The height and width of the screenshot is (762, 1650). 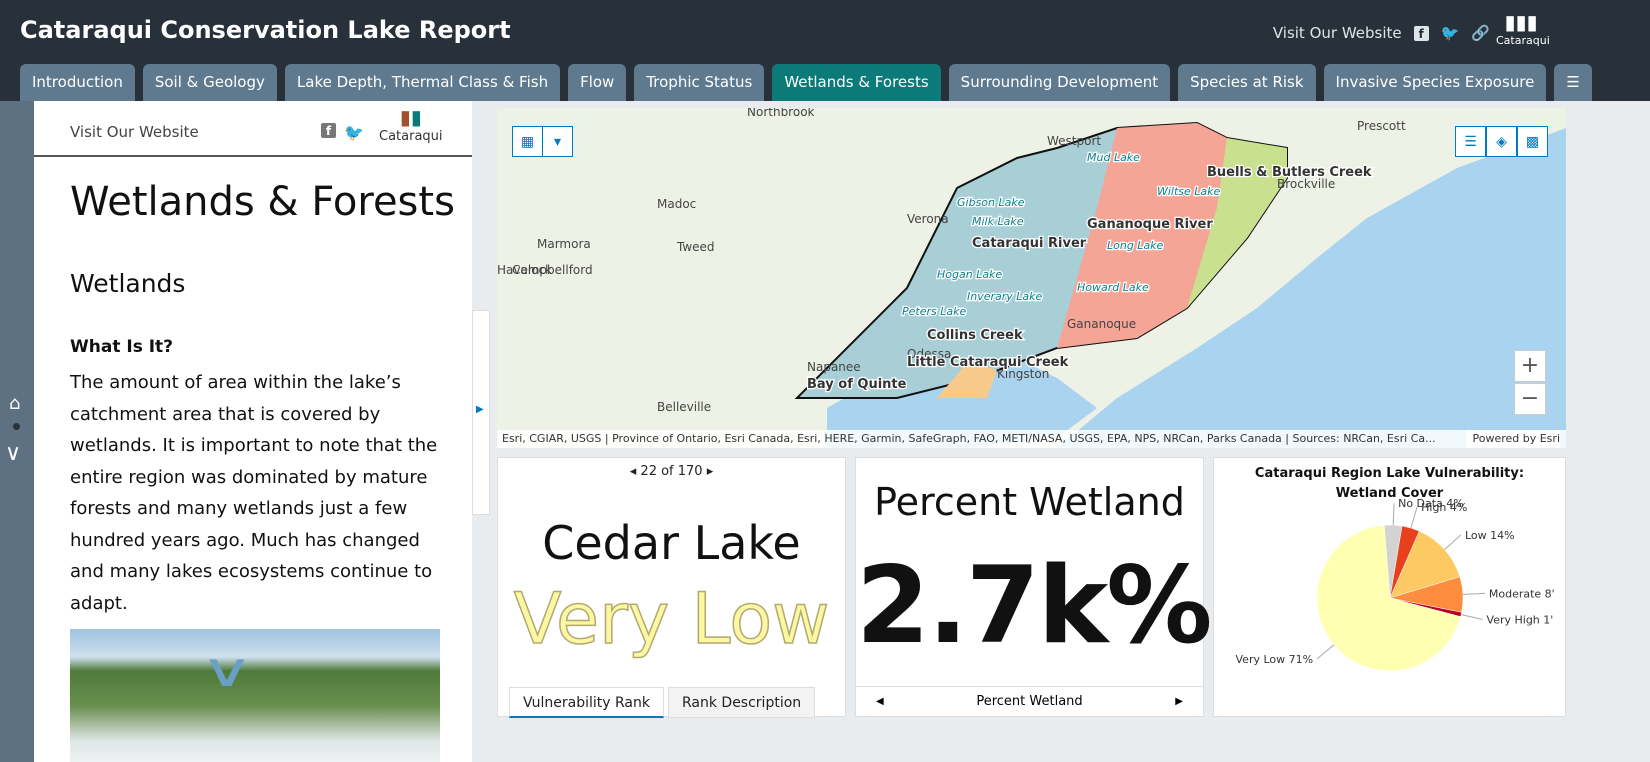 What do you see at coordinates (857, 385) in the screenshot?
I see `watershed-label: Bay of Quinte` at bounding box center [857, 385].